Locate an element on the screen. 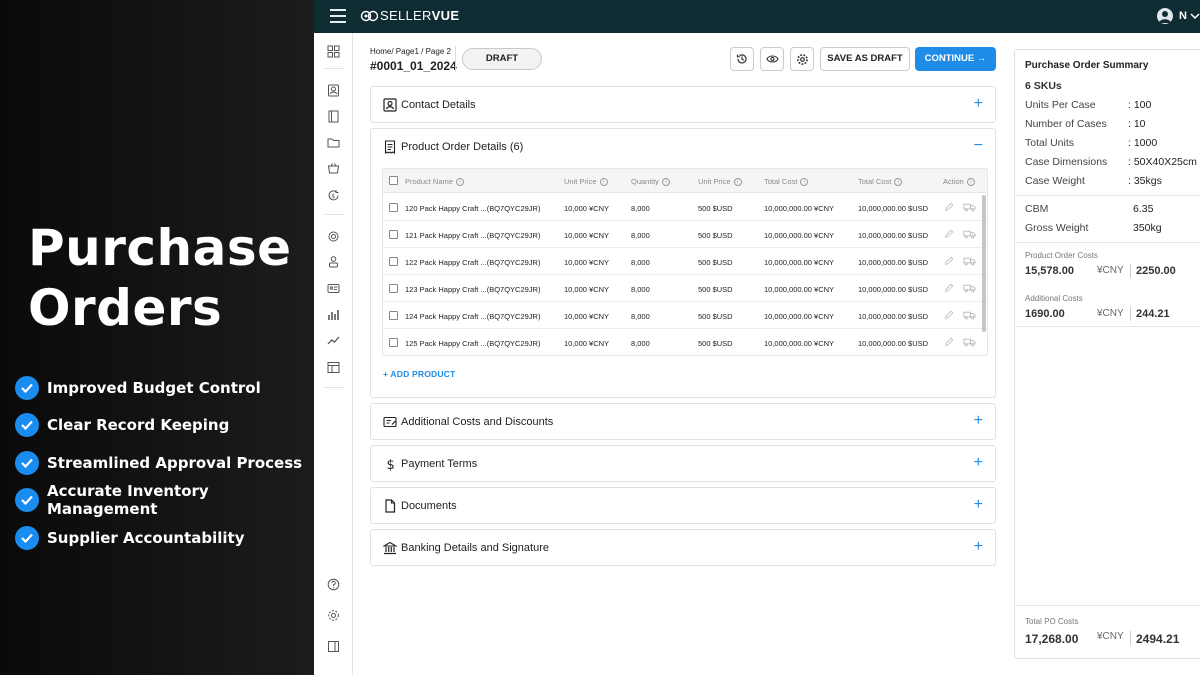  menu-icon is located at coordinates (338, 16).